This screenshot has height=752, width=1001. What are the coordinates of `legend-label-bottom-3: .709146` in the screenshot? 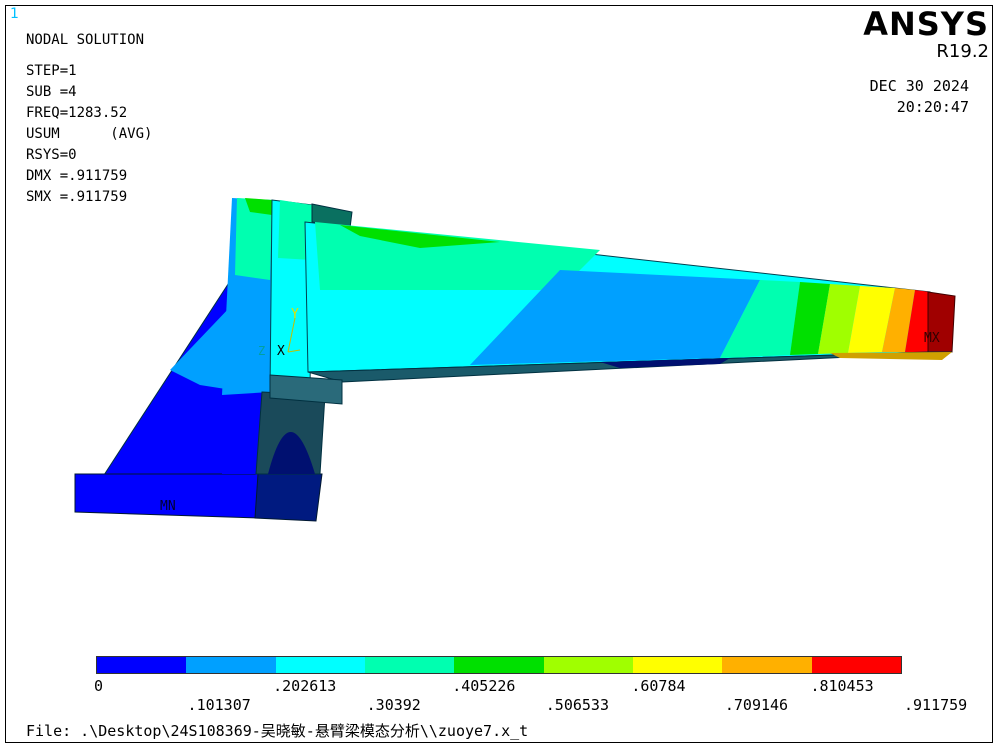 It's located at (756, 705).